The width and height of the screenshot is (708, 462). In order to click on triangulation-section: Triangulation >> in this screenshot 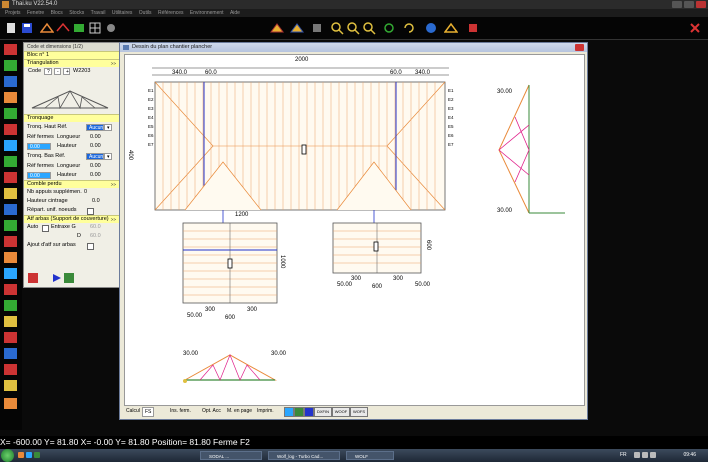, I will do `click(71, 63)`.